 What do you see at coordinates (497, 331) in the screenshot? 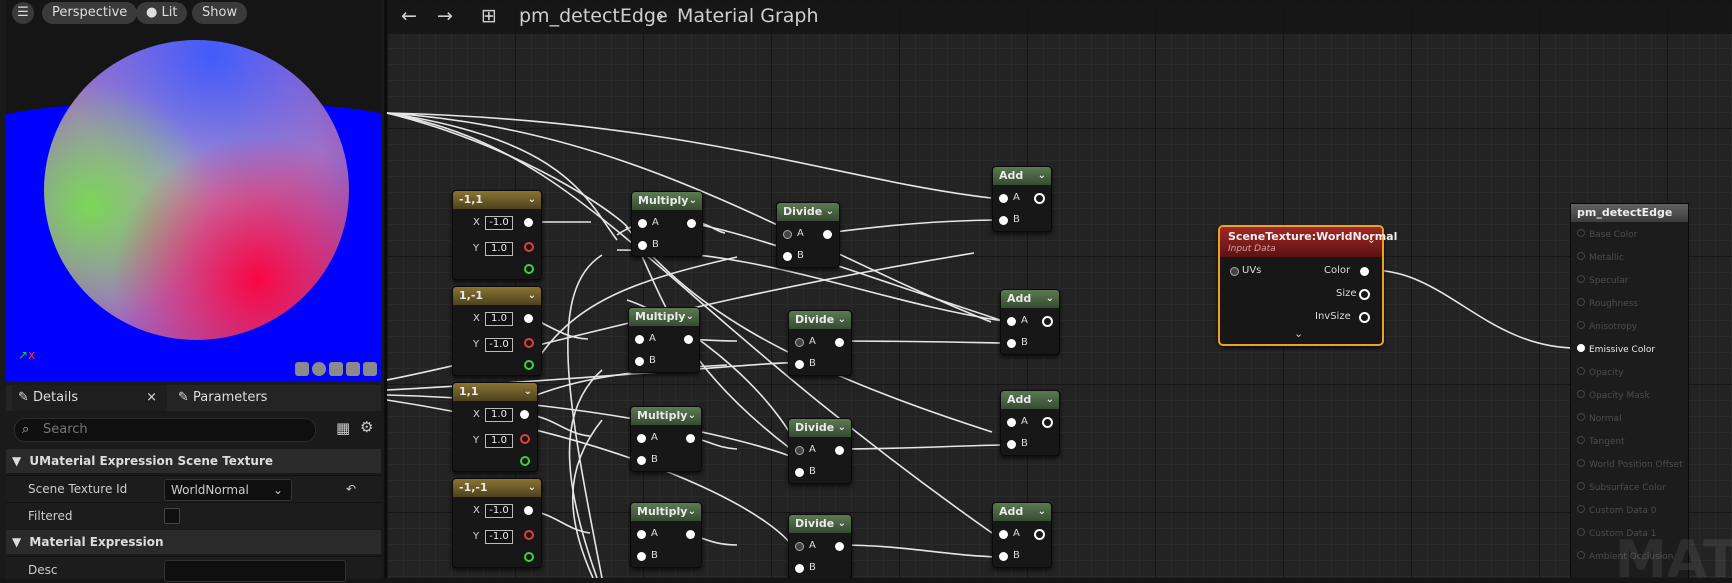
I see `constant2vector-node: 1,-1 ⌄ X 1.0 Y -1.0` at bounding box center [497, 331].